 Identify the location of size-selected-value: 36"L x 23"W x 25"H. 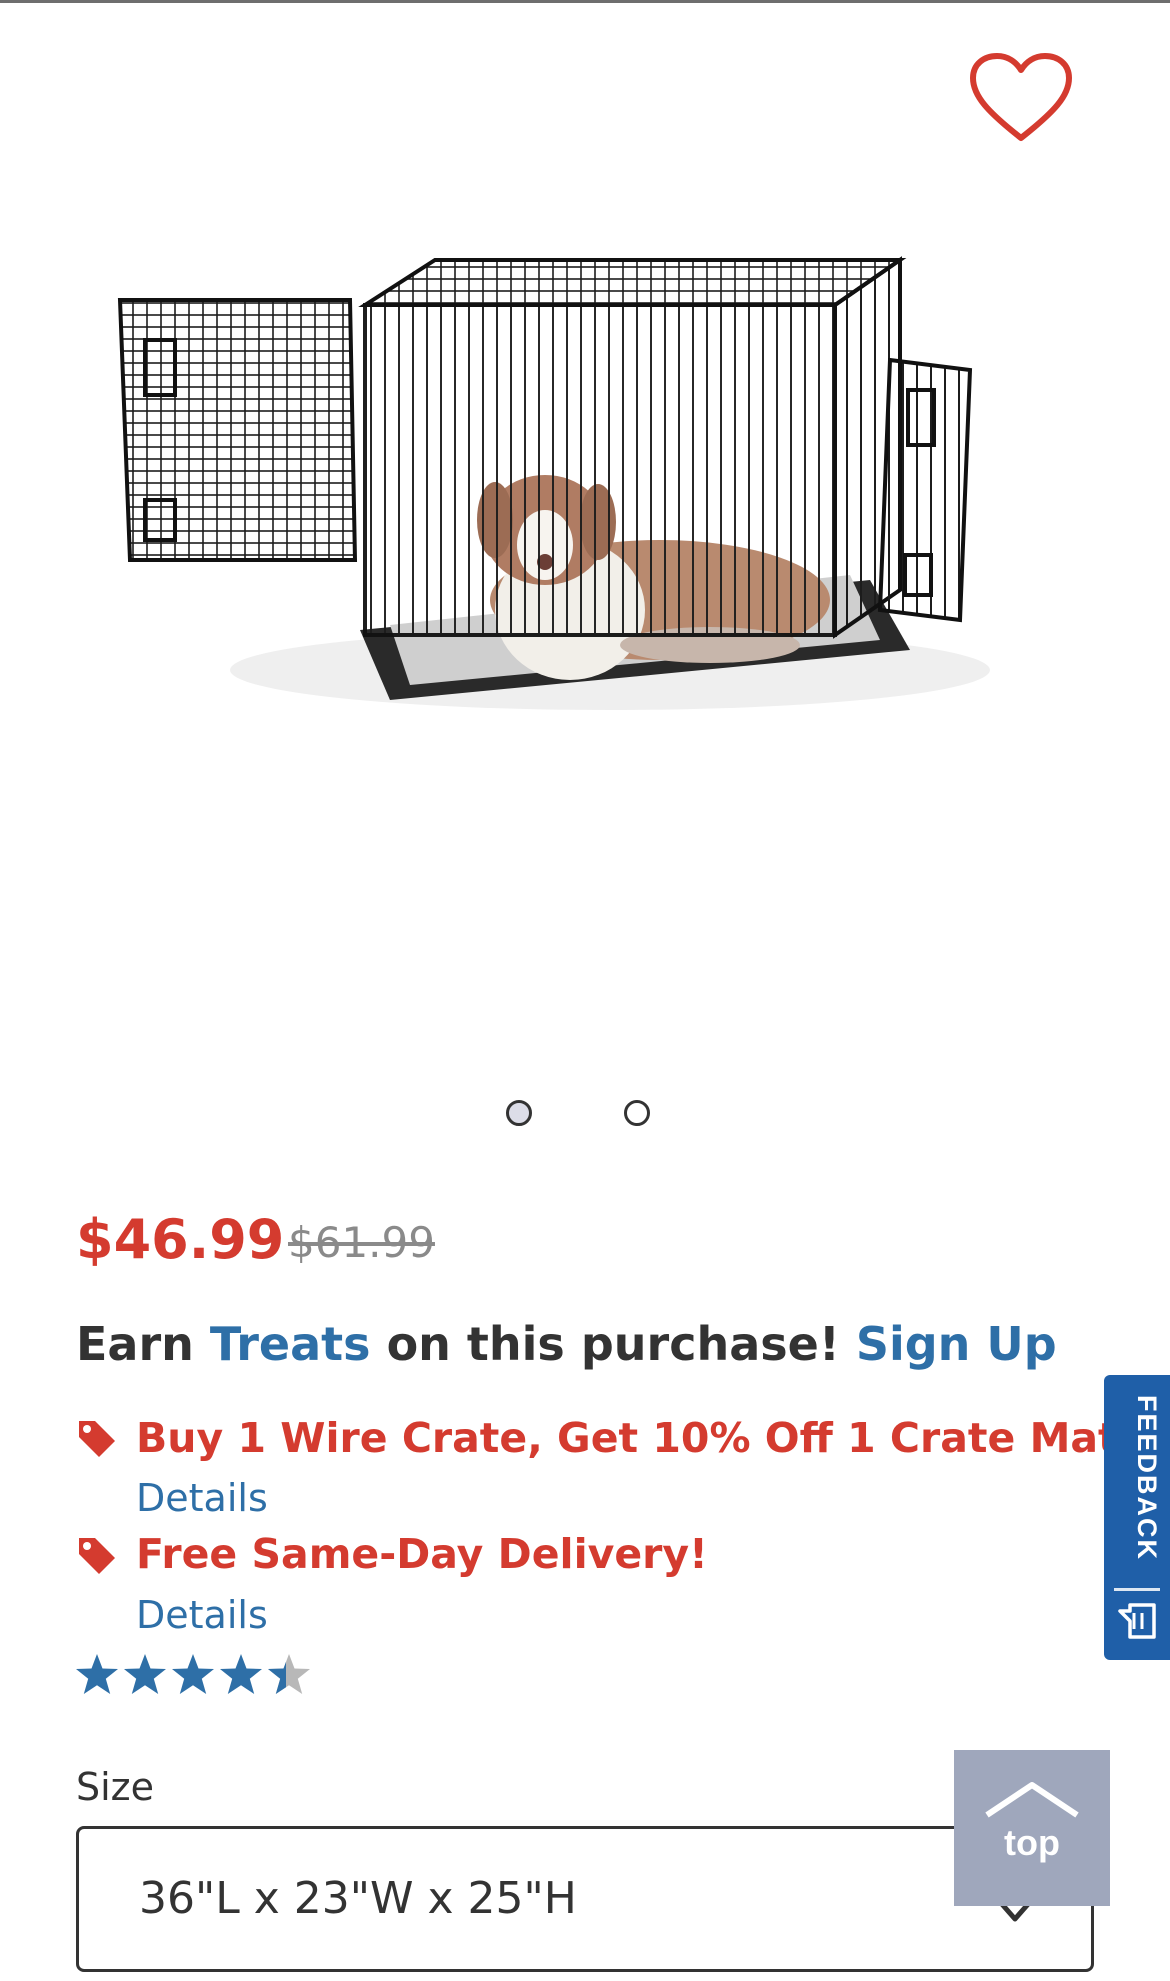
(358, 1898).